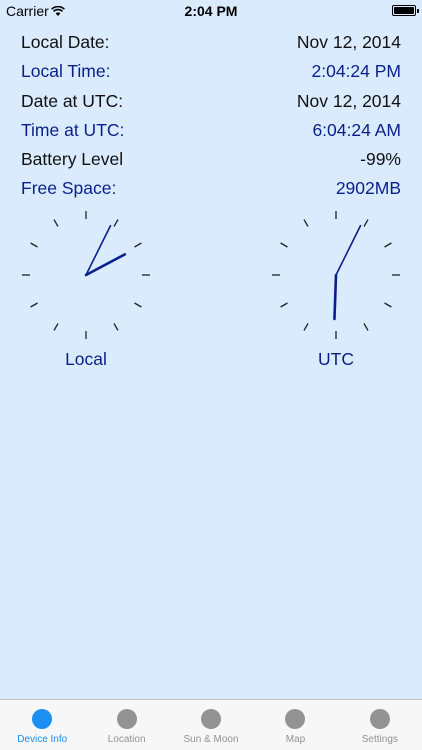  Describe the element at coordinates (295, 739) in the screenshot. I see `tab-label: Map` at that location.